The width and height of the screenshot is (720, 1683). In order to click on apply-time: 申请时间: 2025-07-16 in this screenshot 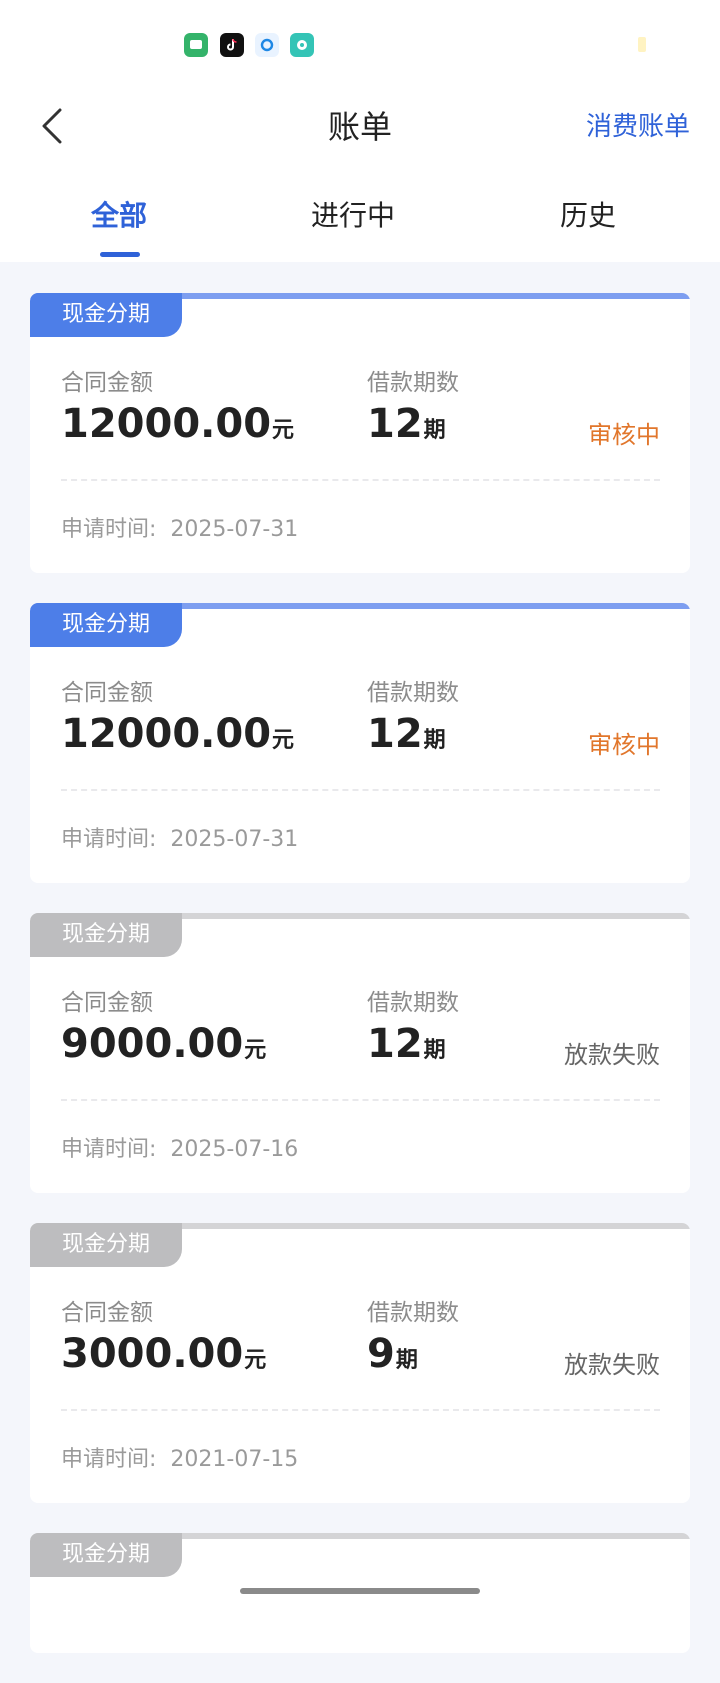, I will do `click(180, 1149)`.